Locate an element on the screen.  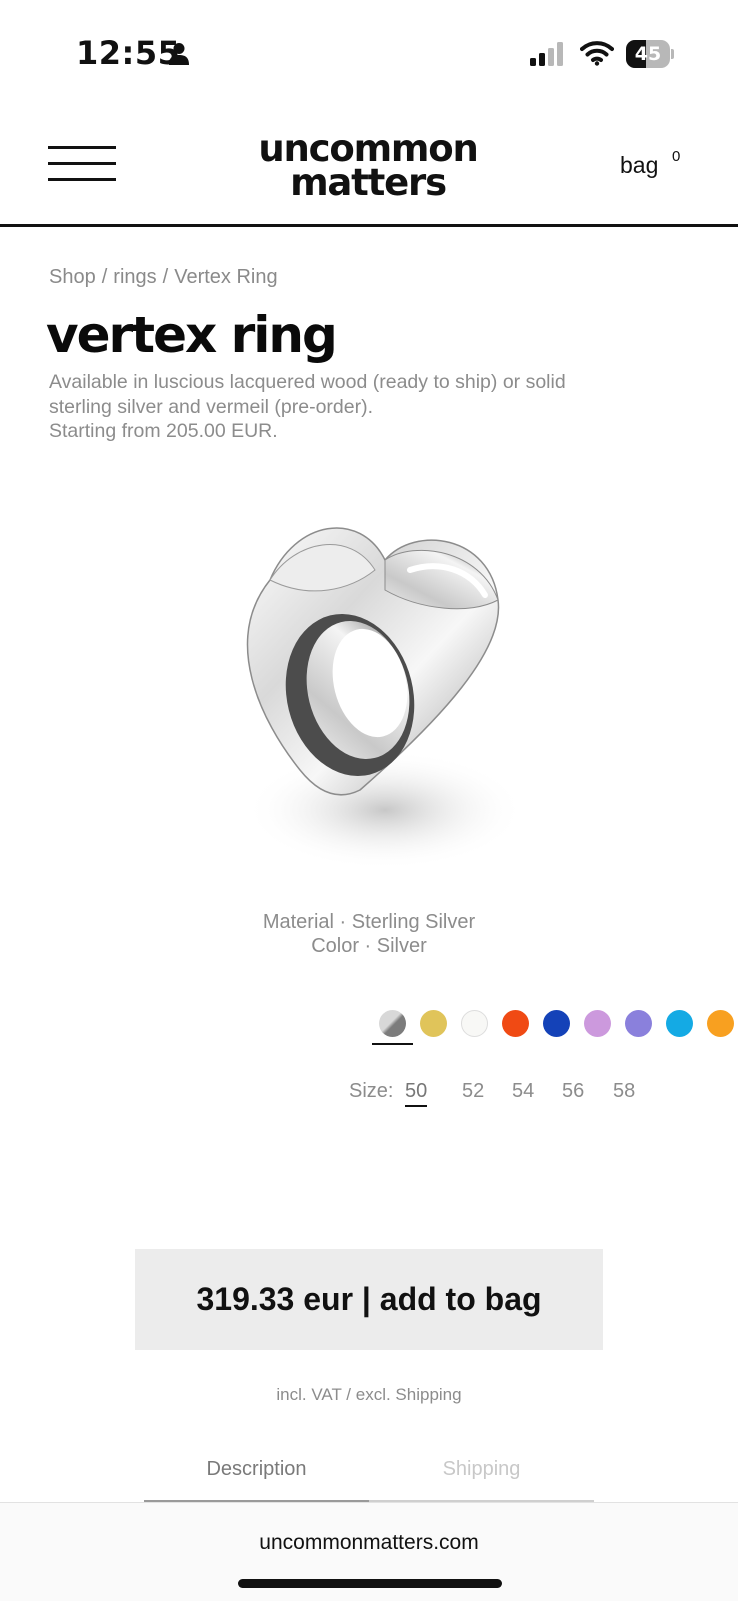
swatch-gold is located at coordinates (433, 1023).